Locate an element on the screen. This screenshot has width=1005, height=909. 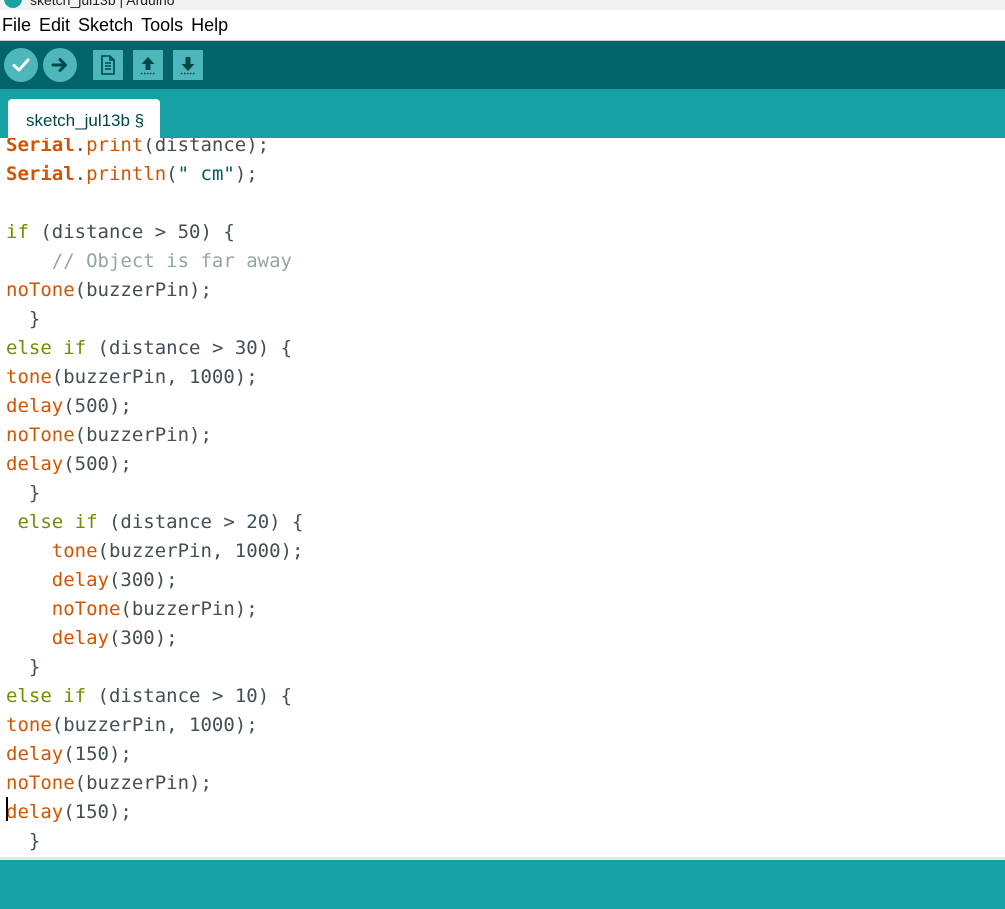
menu-edit: Edit is located at coordinates (54, 25).